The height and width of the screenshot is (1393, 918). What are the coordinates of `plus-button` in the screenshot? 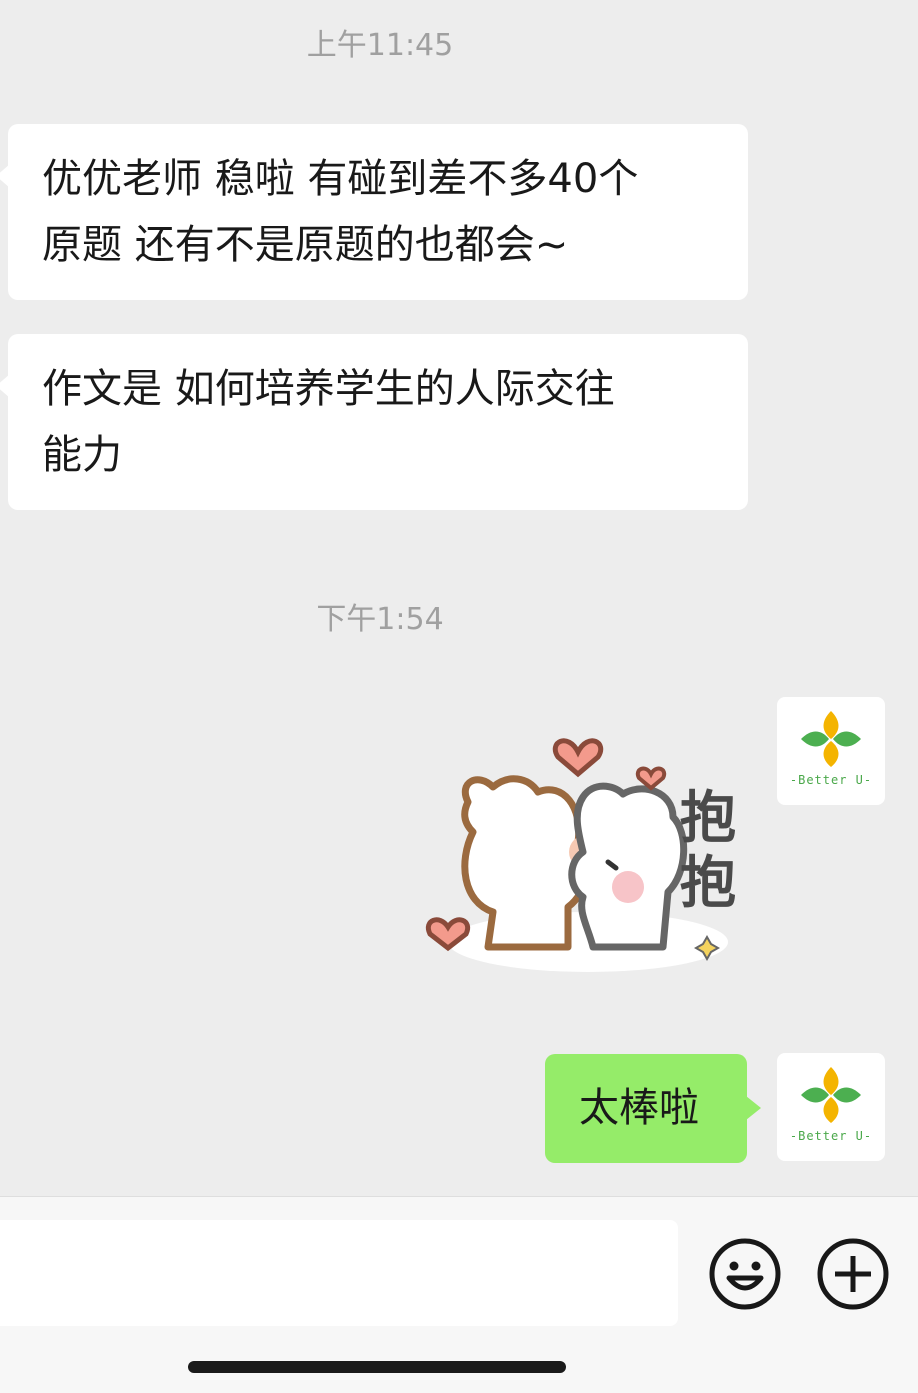 It's located at (853, 1274).